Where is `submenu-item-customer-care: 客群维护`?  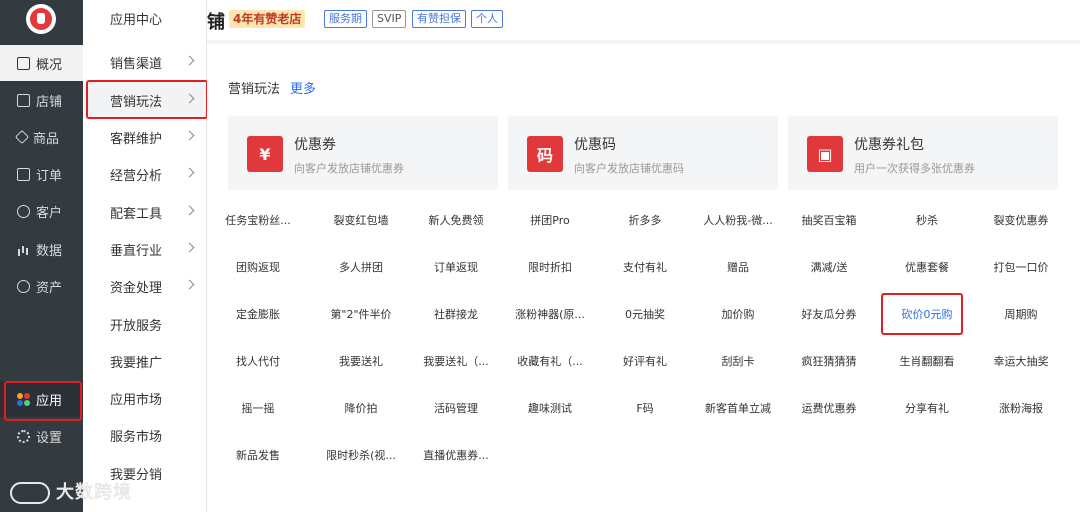 submenu-item-customer-care: 客群维护 is located at coordinates (145, 137).